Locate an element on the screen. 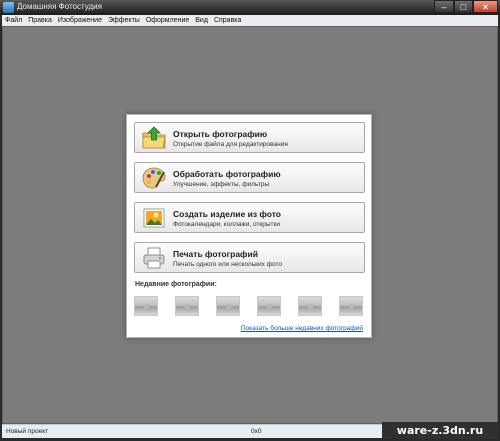 Image resolution: width=500 pixels, height=441 pixels. menu-edit: Правка is located at coordinates (40, 20).